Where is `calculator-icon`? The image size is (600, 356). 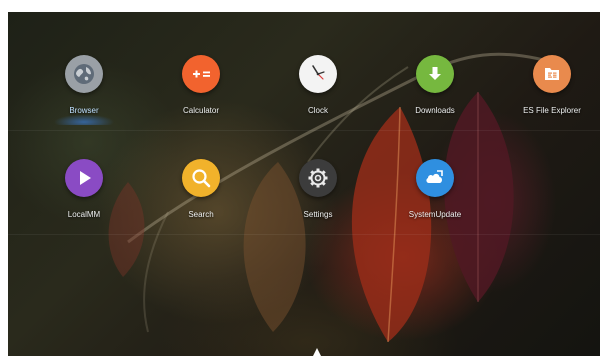
calculator-icon is located at coordinates (201, 74).